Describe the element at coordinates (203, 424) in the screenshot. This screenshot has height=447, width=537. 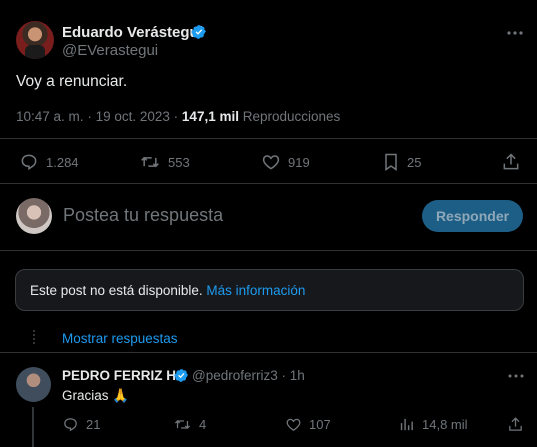
I see `reply-retweet-count: 4` at that location.